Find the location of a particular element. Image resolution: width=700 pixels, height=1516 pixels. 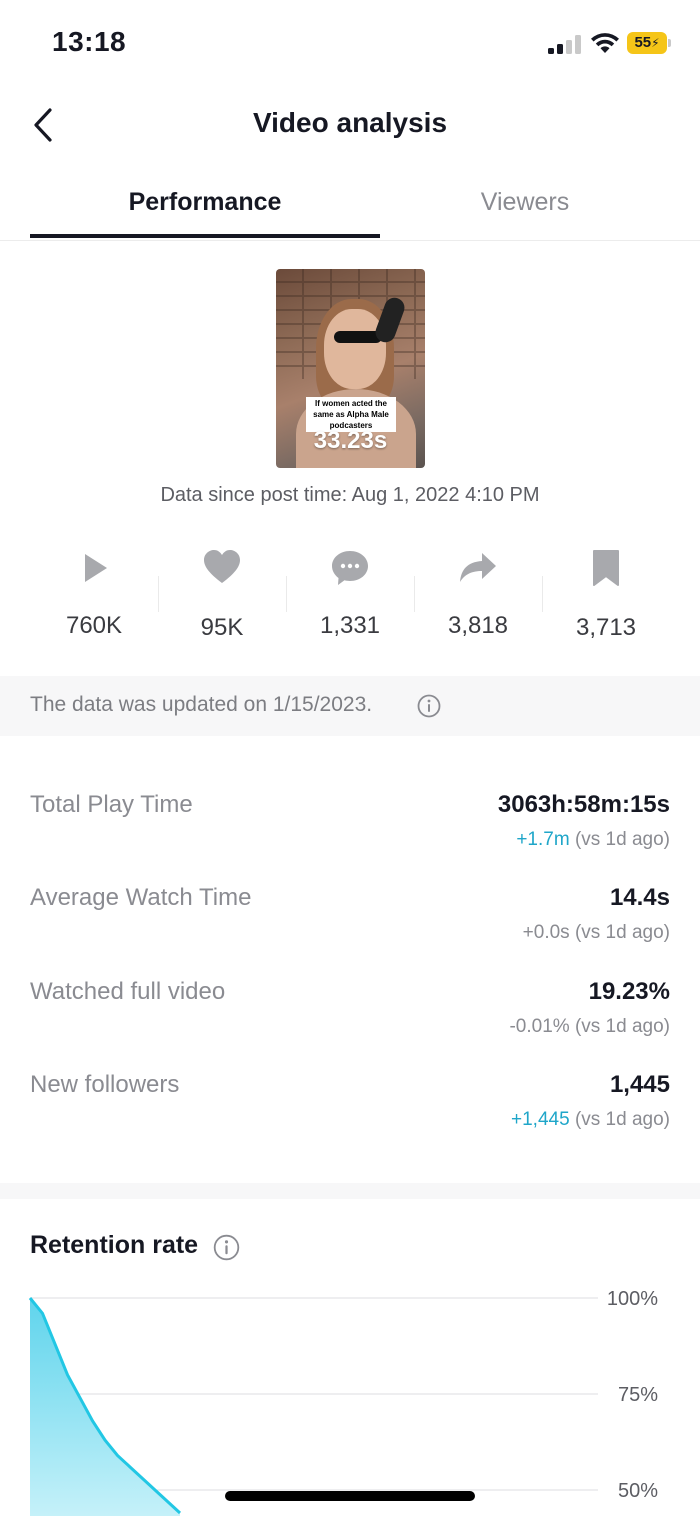

stat-saves: 3,713 is located at coordinates (606, 595).